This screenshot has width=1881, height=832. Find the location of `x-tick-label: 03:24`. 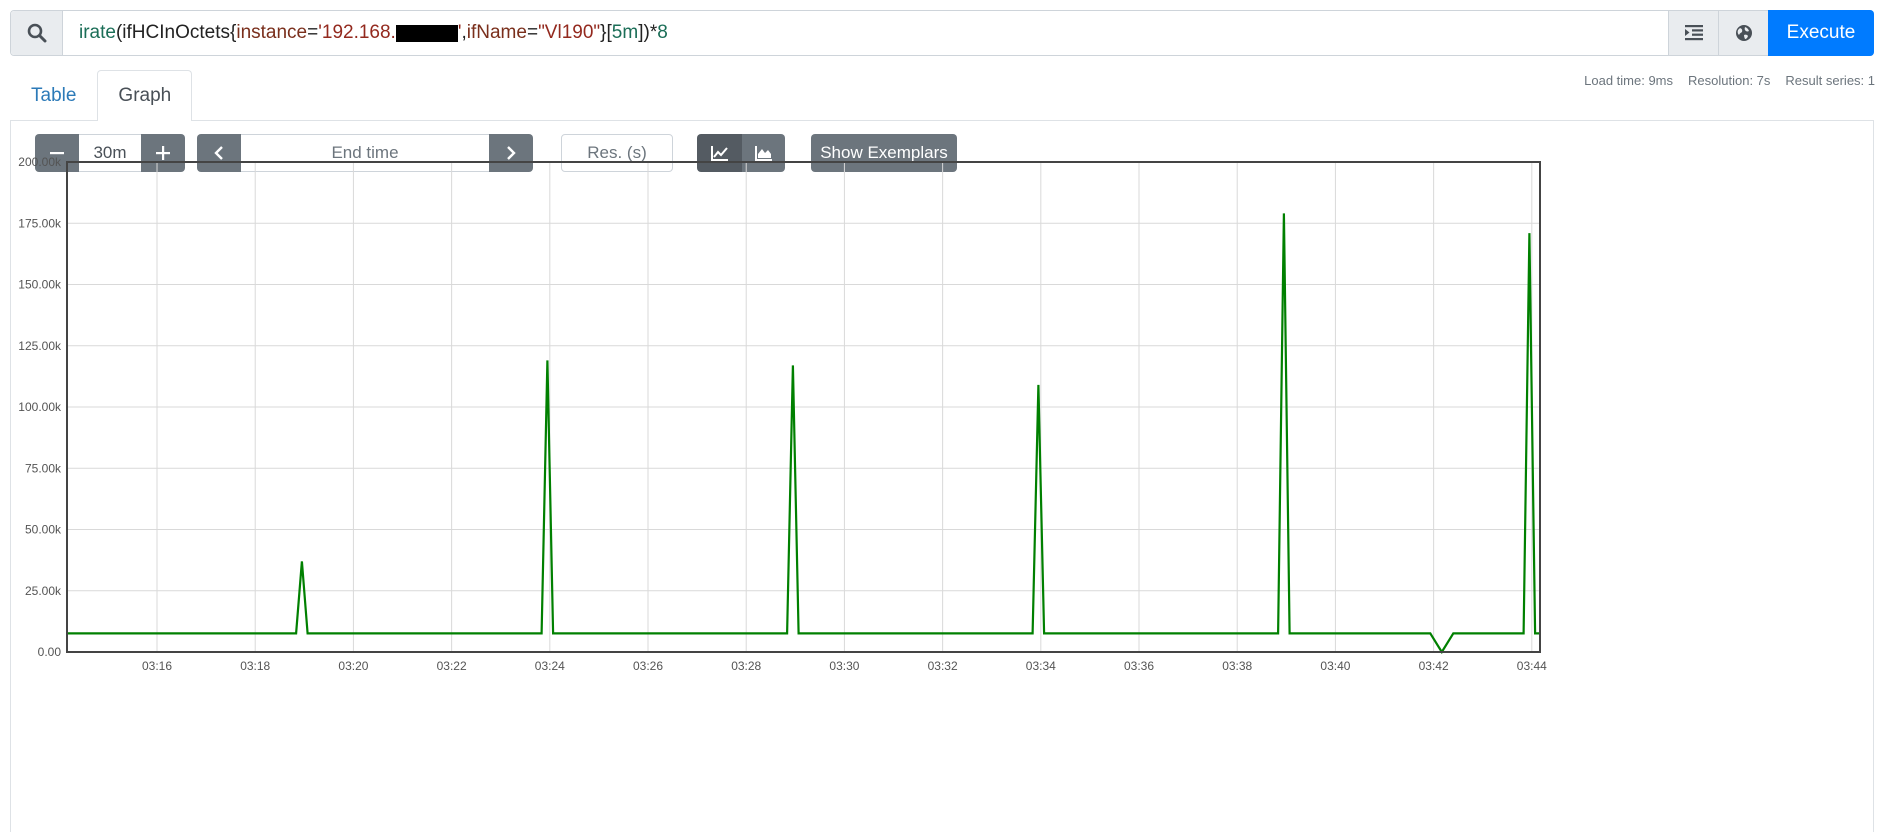

x-tick-label: 03:24 is located at coordinates (550, 666).